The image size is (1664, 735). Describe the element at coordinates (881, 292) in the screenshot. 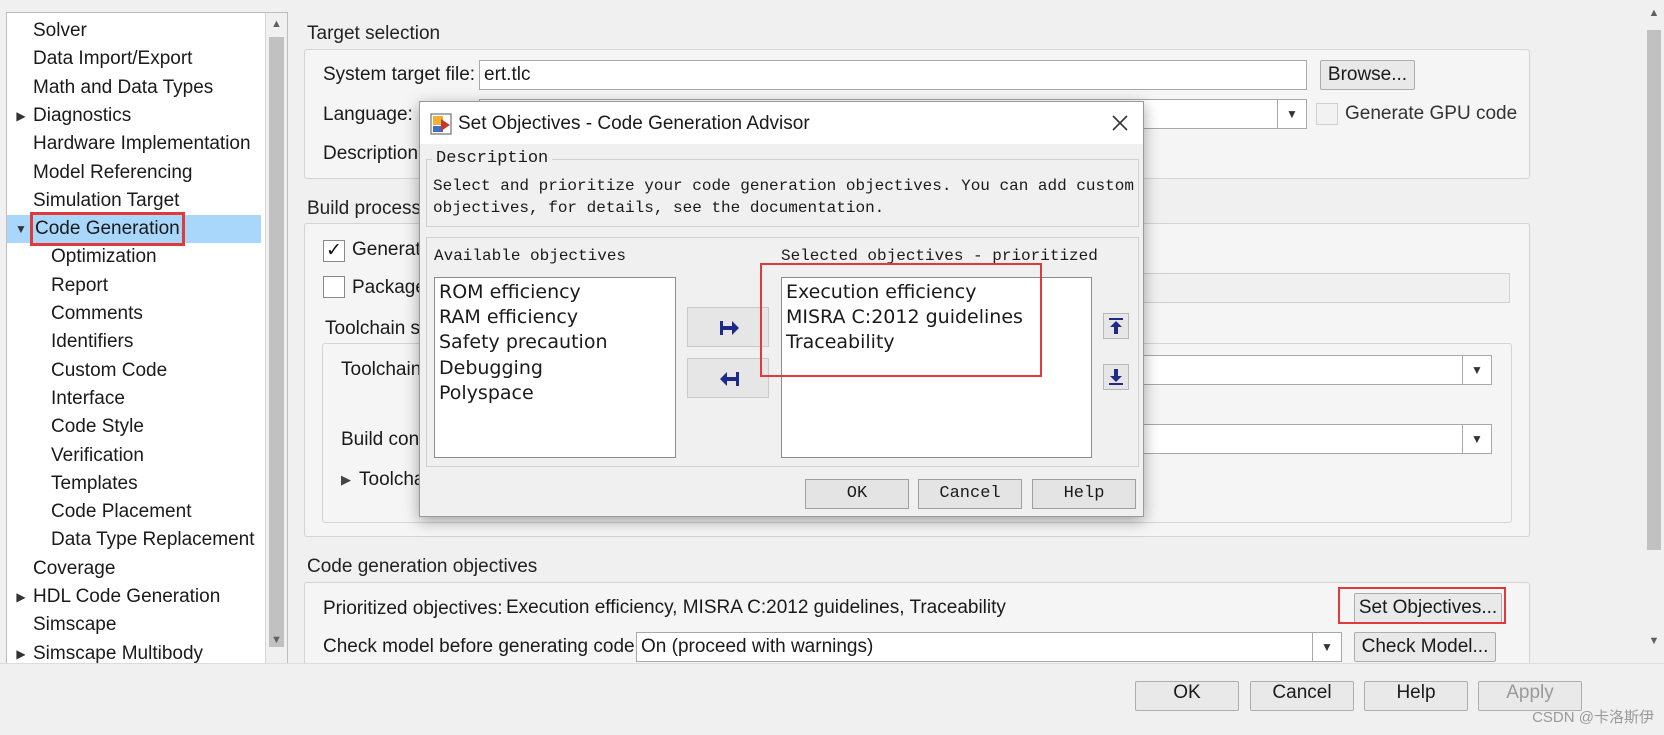

I see `list-item: Execution efficiency` at that location.